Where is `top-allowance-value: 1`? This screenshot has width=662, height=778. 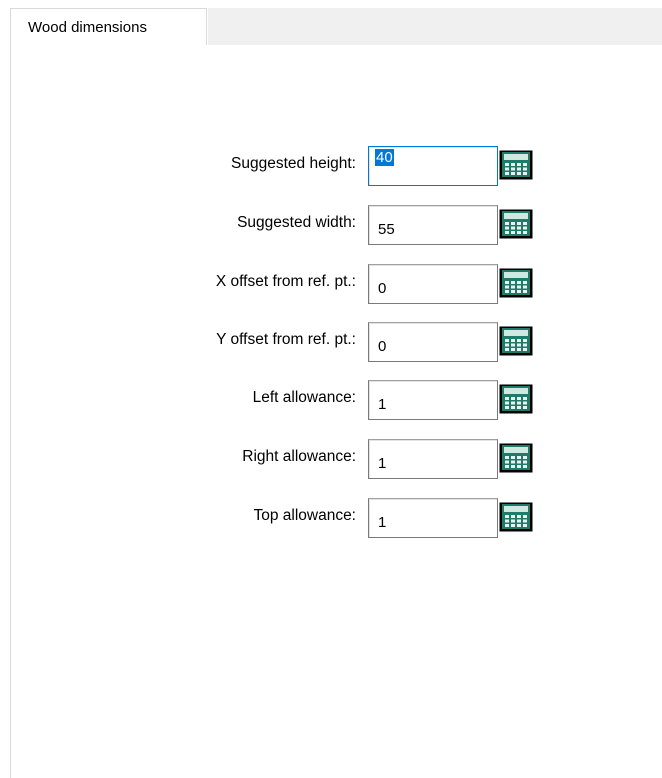
top-allowance-value: 1 is located at coordinates (382, 522).